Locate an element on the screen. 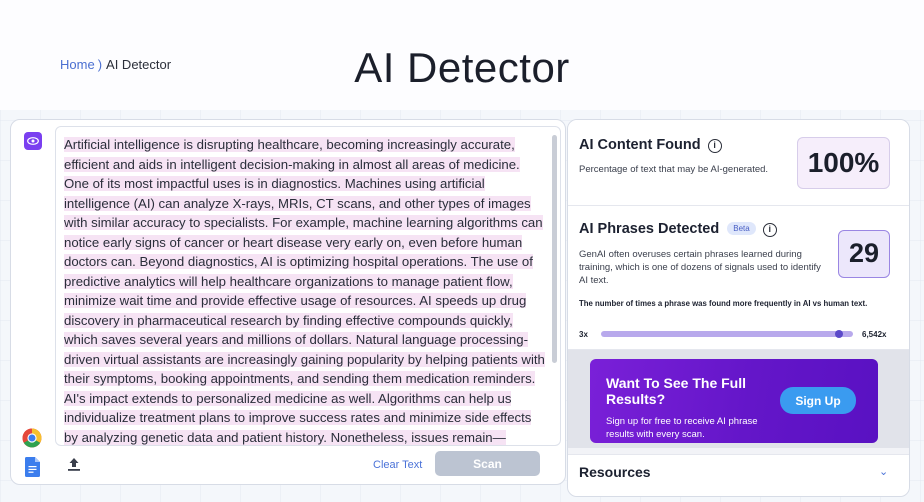 The image size is (924, 502). chevron-down-icon: ⌄ is located at coordinates (883, 471).